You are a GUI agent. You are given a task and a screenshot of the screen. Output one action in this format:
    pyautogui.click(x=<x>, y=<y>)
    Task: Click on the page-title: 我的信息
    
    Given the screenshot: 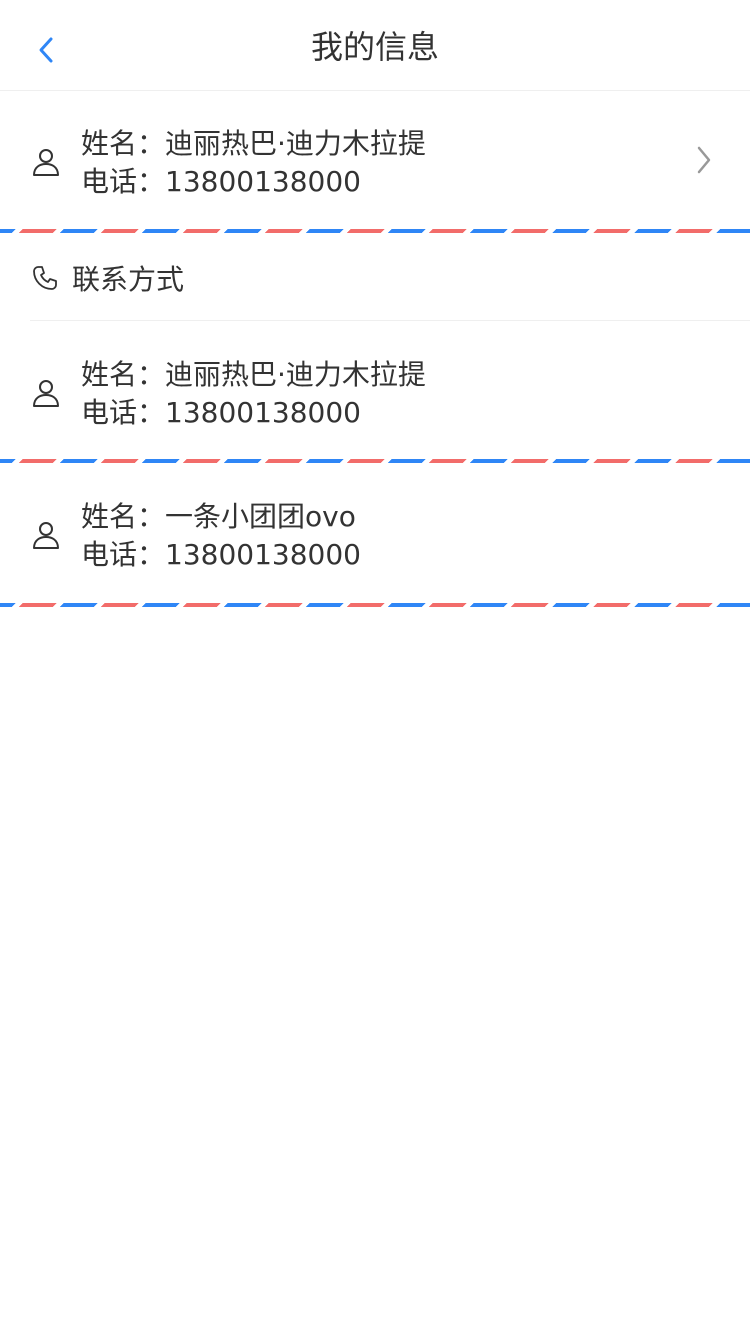 What is the action you would take?
    pyautogui.click(x=374, y=47)
    